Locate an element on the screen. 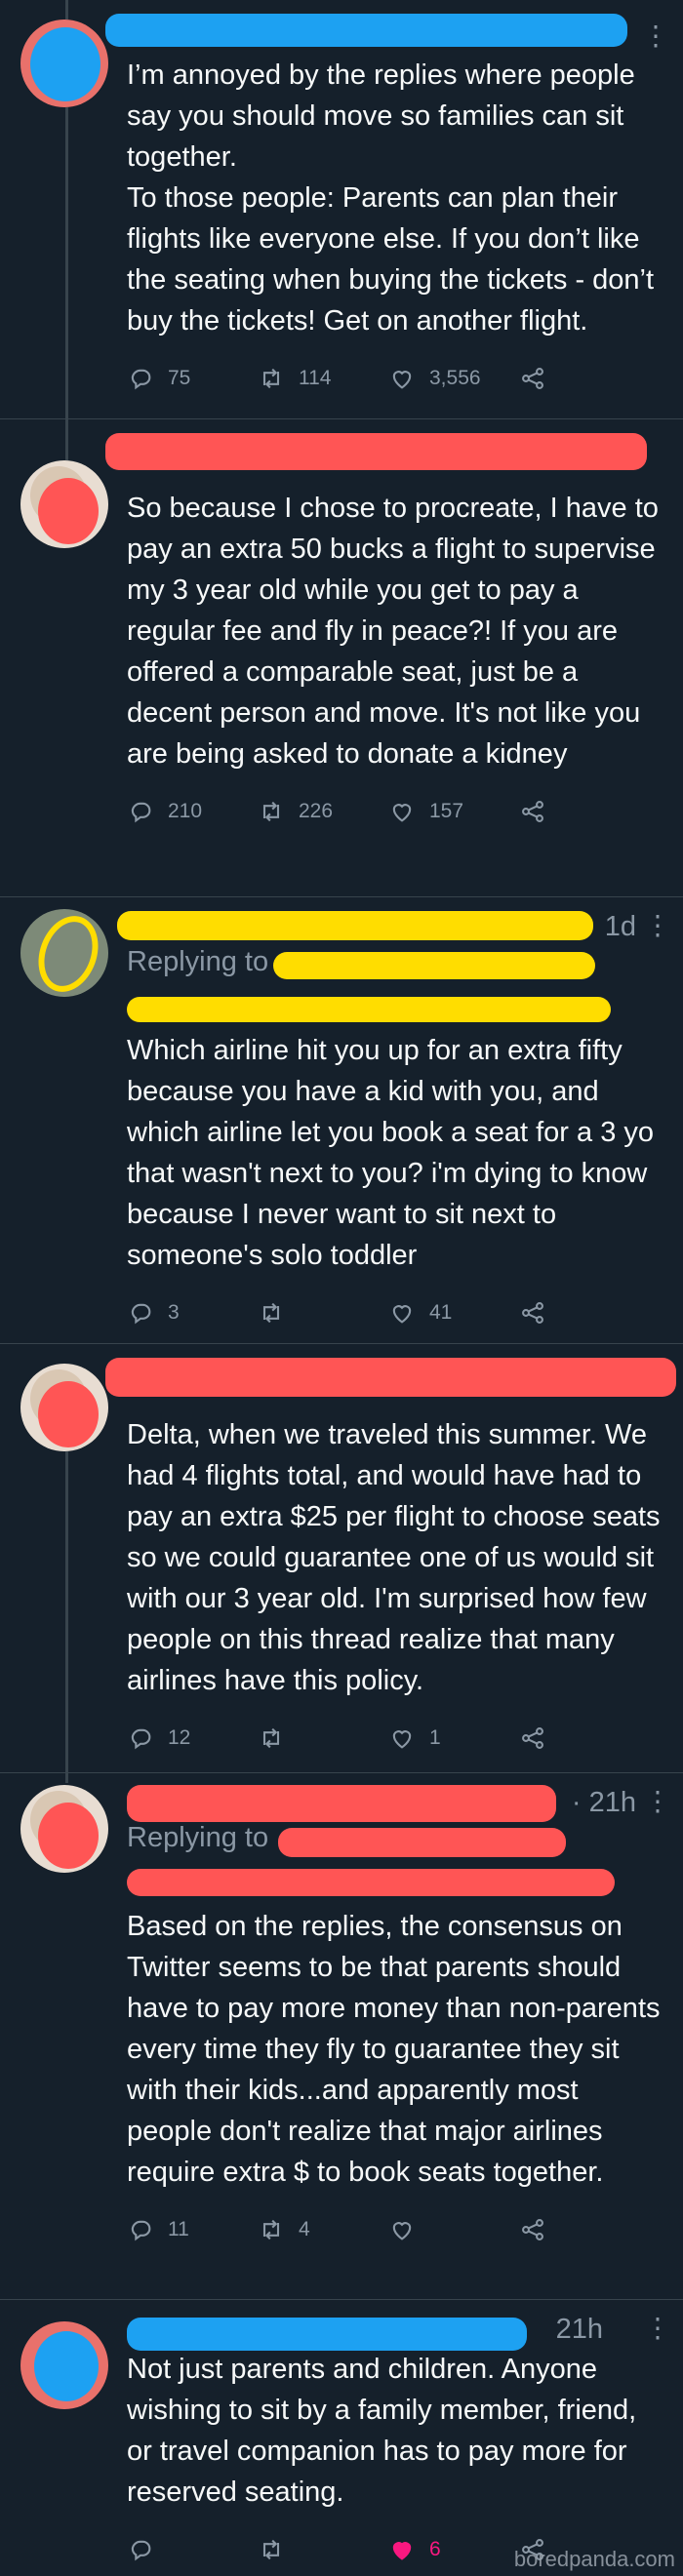 This screenshot has height=2576, width=683. reply-button: 210 is located at coordinates (192, 811).